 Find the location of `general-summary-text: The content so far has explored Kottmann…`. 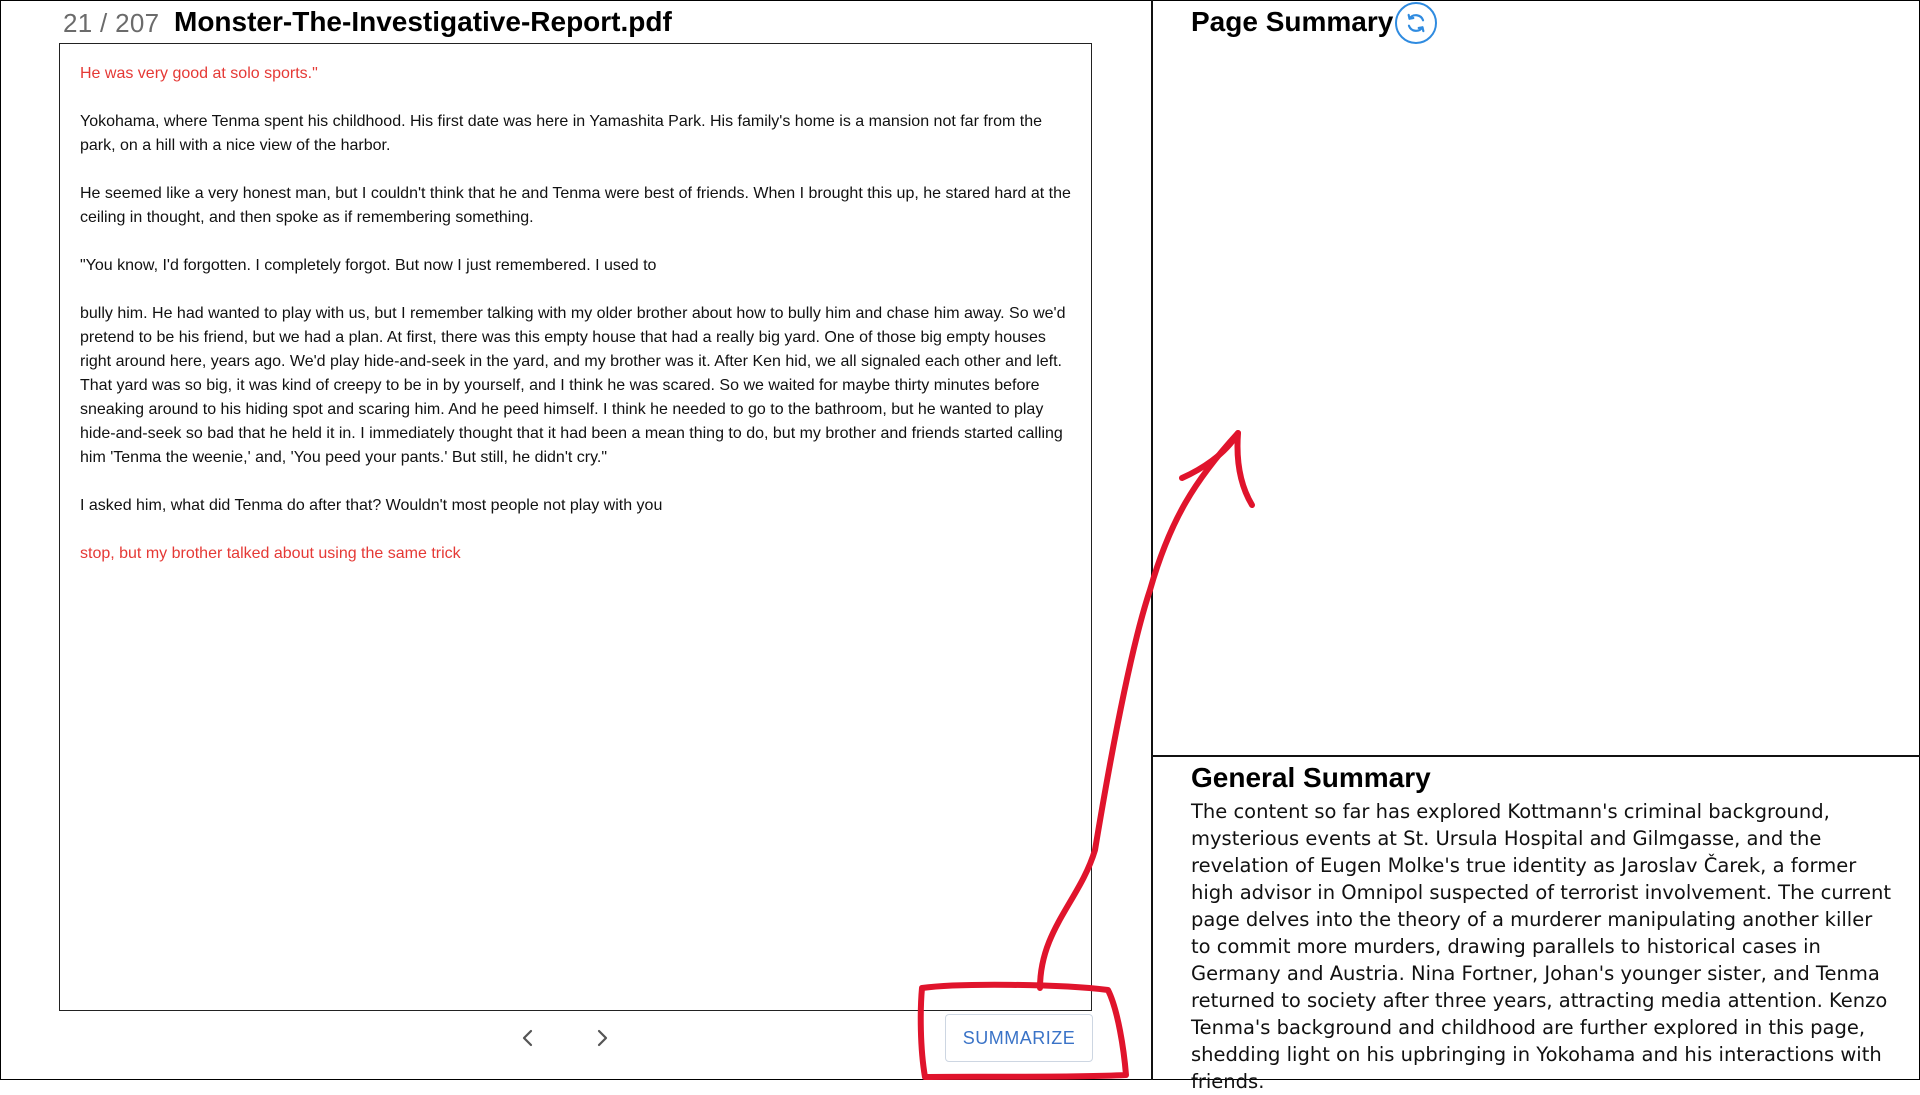

general-summary-text: The content so far has explored Kottmann… is located at coordinates (1541, 946).